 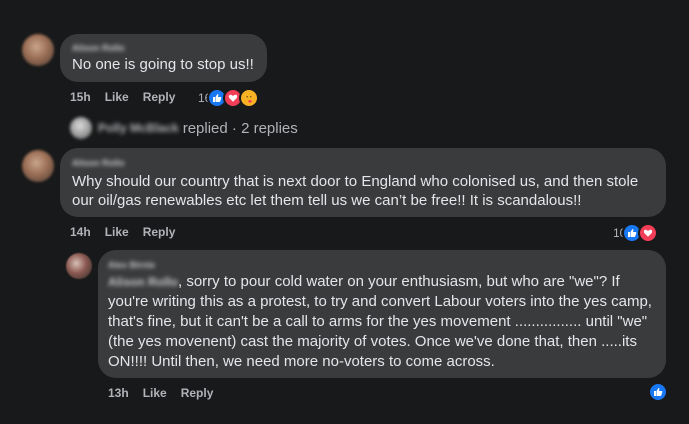 I want to click on reply-actions: 13h Like Reply, so click(x=160, y=393).